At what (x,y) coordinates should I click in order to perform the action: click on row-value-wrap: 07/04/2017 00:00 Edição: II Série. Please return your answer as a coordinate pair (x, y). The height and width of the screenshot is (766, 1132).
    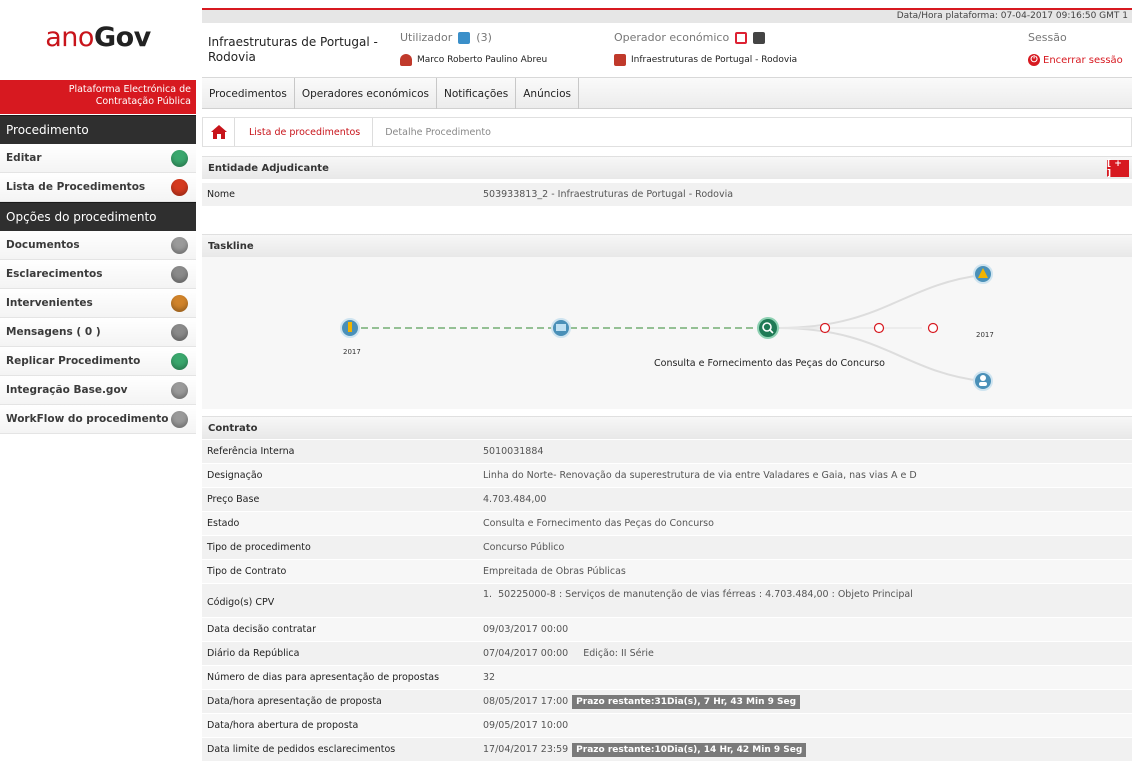
    Looking at the image, I should click on (563, 653).